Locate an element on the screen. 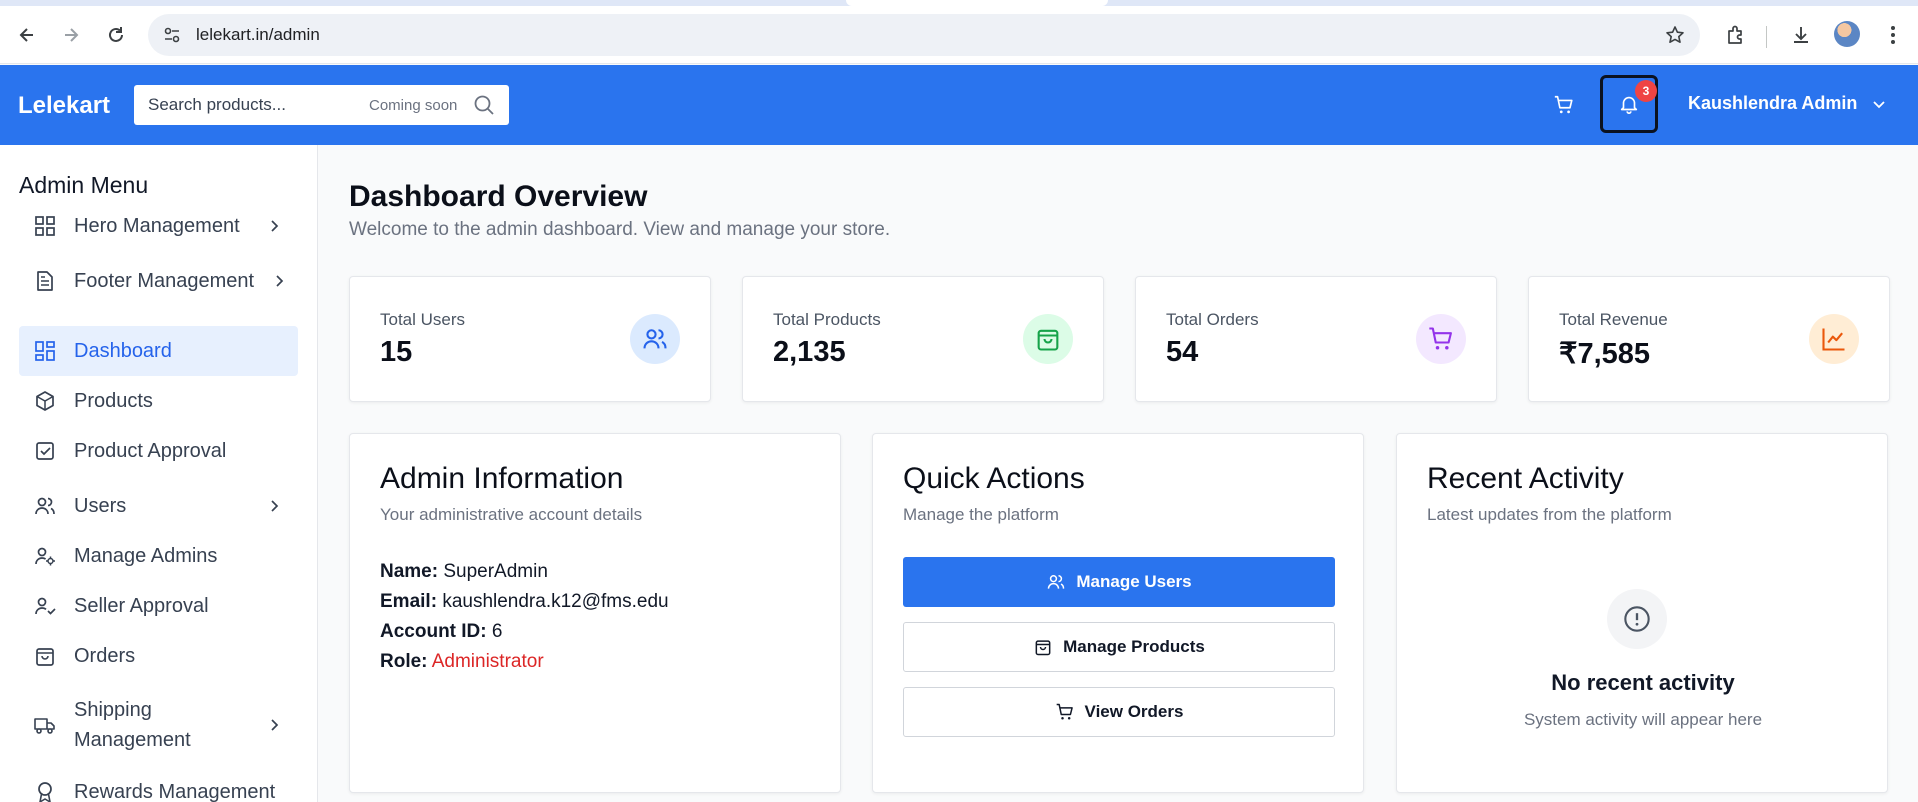  card-title: Recent Activity is located at coordinates (1525, 478).